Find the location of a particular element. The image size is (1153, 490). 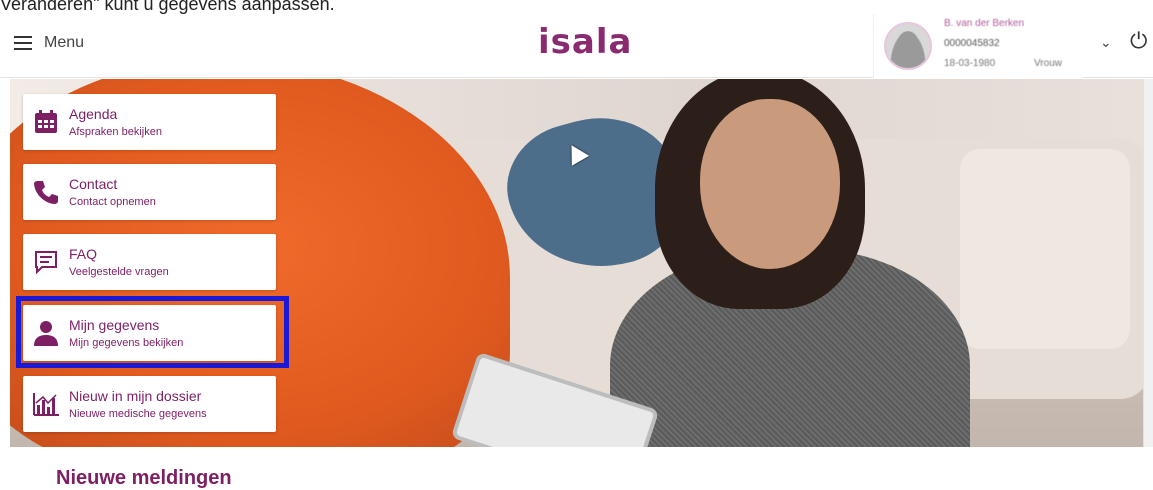

user-gender: Vrouw is located at coordinates (1048, 63).